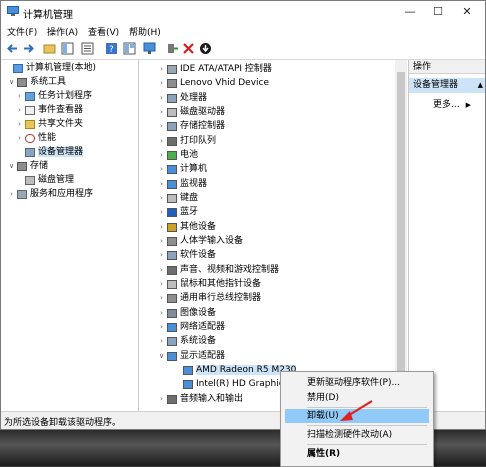 Image resolution: width=486 pixels, height=467 pixels. What do you see at coordinates (401, 222) in the screenshot?
I see `scrollbar-thumb` at bounding box center [401, 222].